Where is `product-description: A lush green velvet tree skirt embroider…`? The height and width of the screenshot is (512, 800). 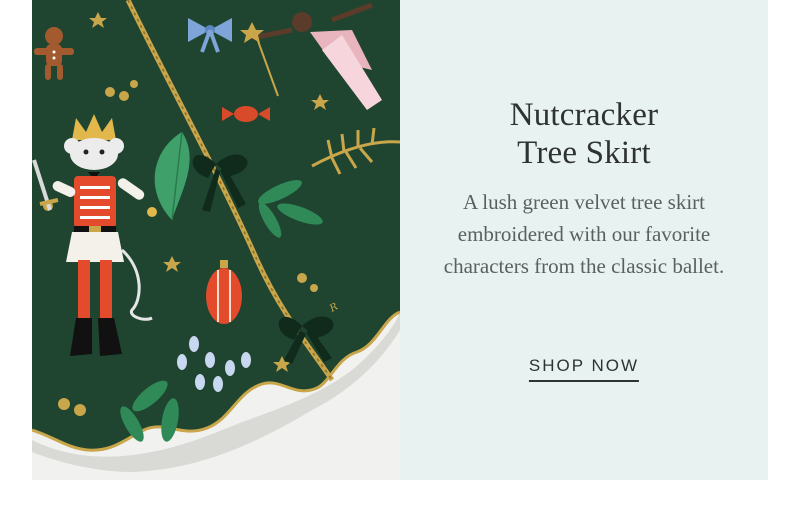
product-description: A lush green velvet tree skirt embroider… is located at coordinates (584, 234).